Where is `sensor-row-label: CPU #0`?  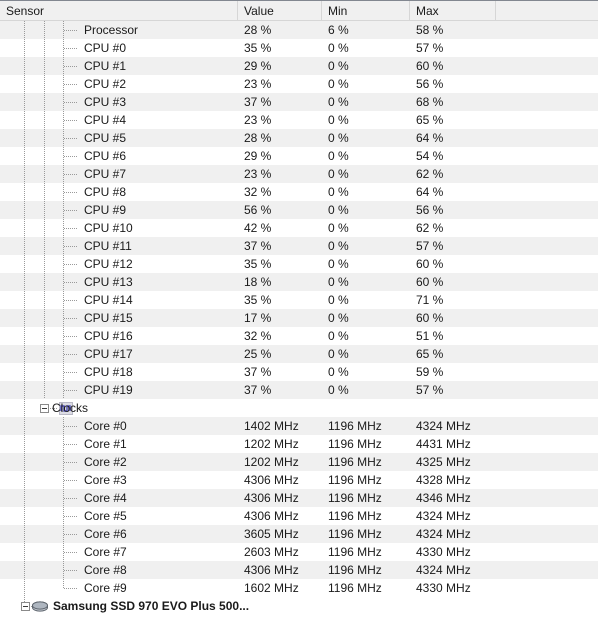 sensor-row-label: CPU #0 is located at coordinates (105, 48).